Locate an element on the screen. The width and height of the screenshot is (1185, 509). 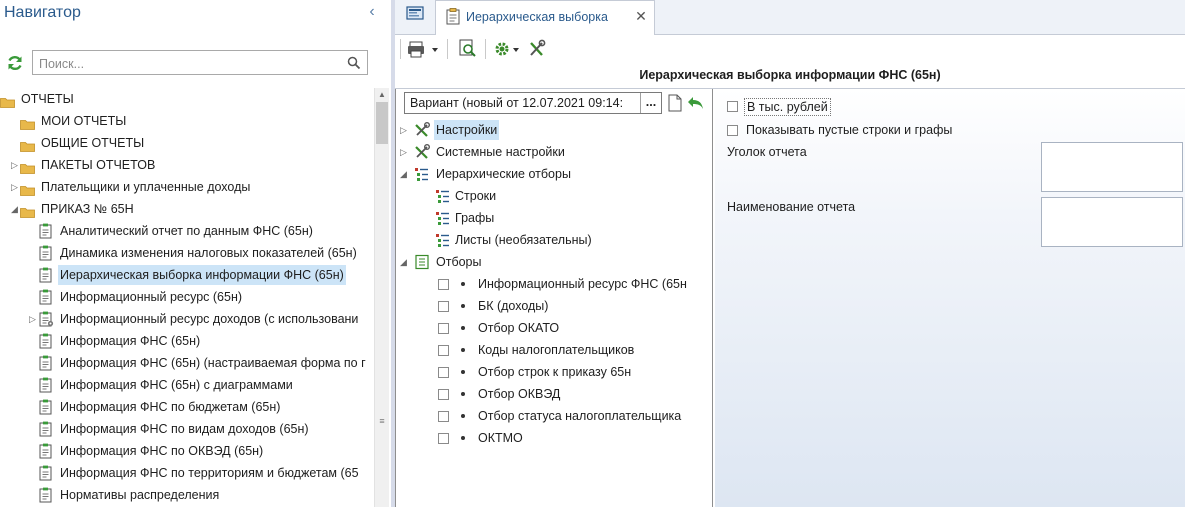
scroll-grip-icon: ≡ is located at coordinates (382, 421).